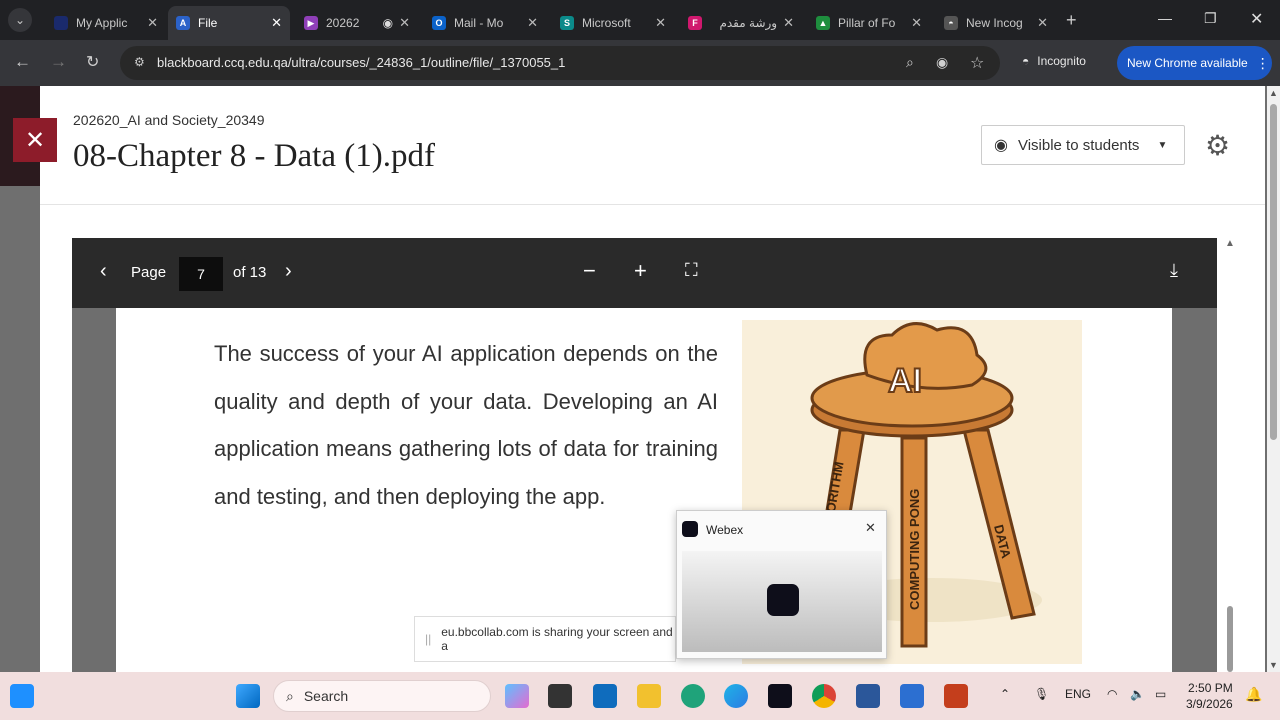 This screenshot has width=1280, height=720. Describe the element at coordinates (956, 696) in the screenshot. I see `powerpoint-icon` at that location.